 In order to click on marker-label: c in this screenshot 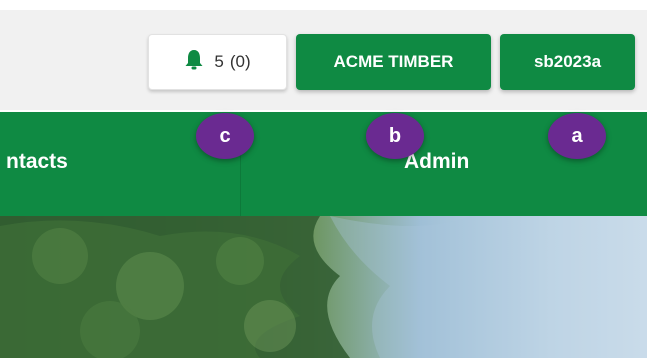, I will do `click(225, 135)`.